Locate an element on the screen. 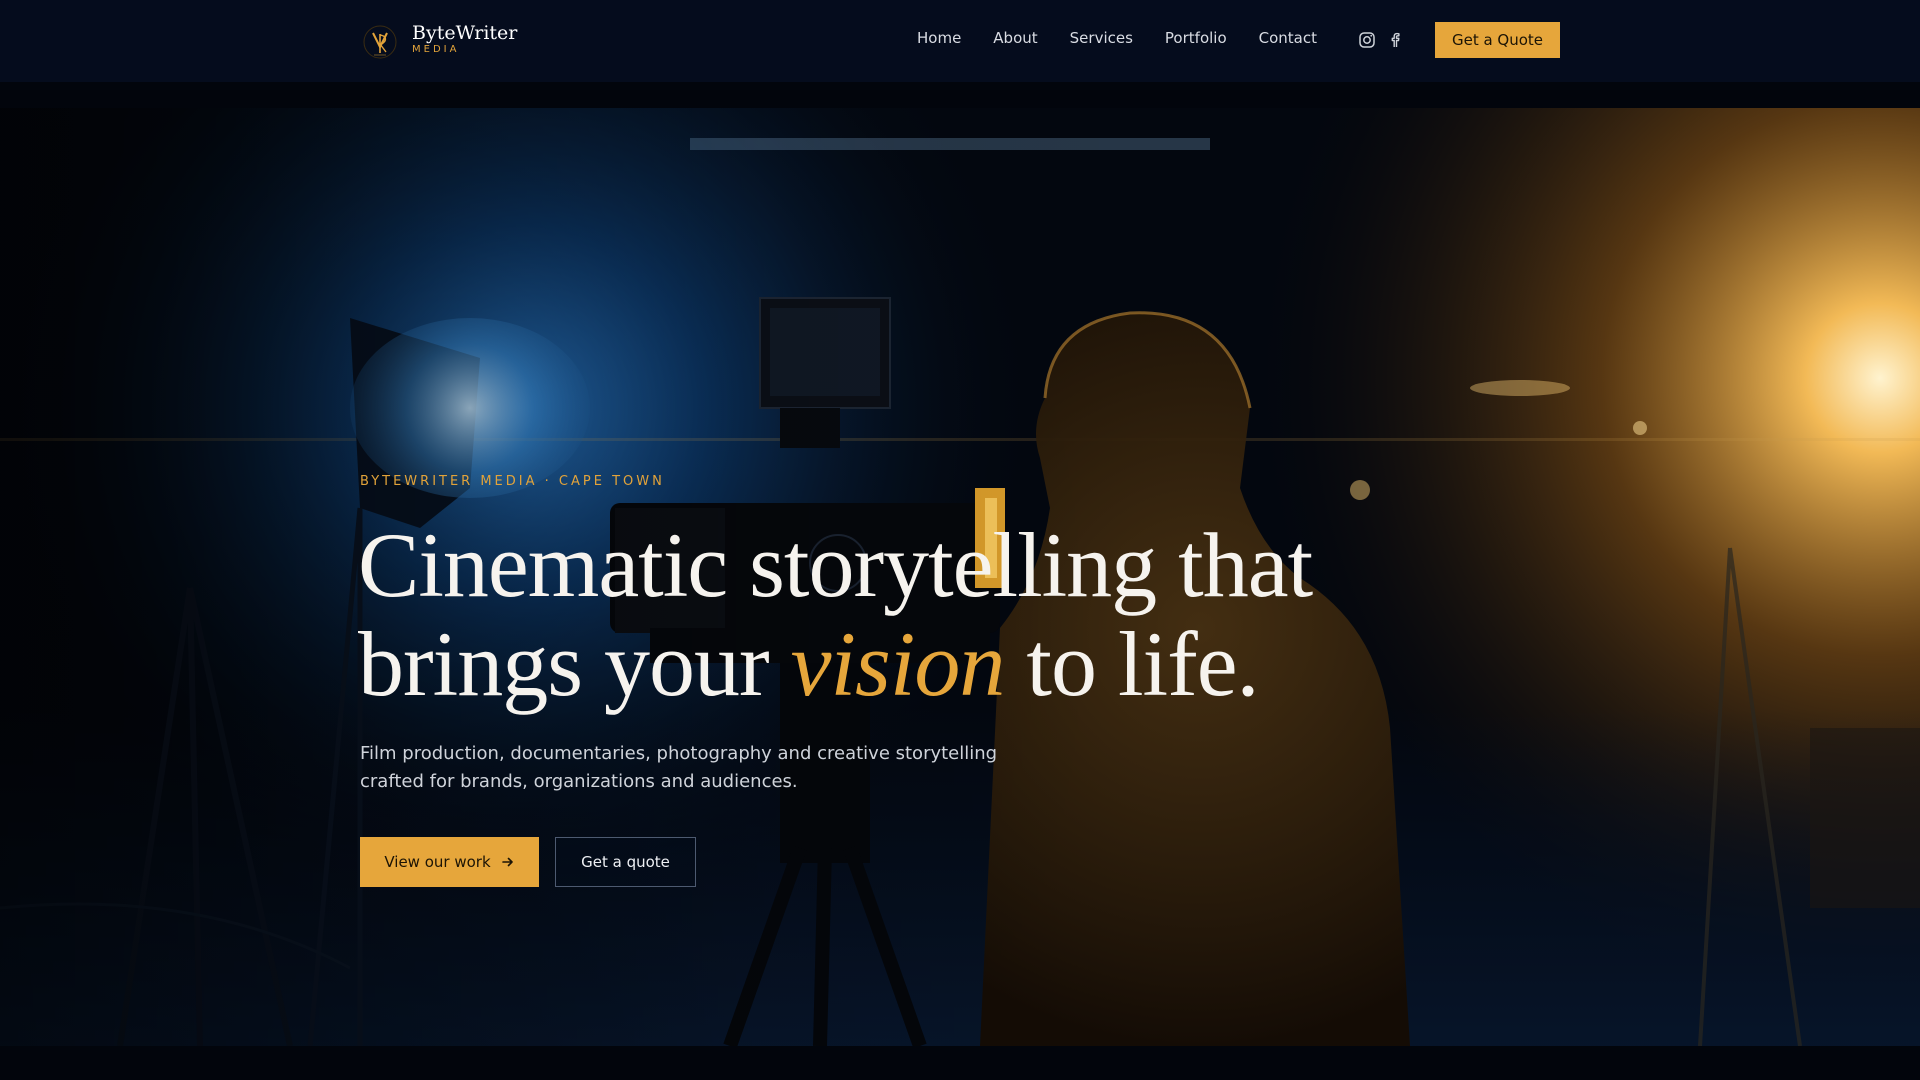 Image resolution: width=1920 pixels, height=1080 pixels. nav-links: Home About Services Portfolio Contact is located at coordinates (1133, 38).